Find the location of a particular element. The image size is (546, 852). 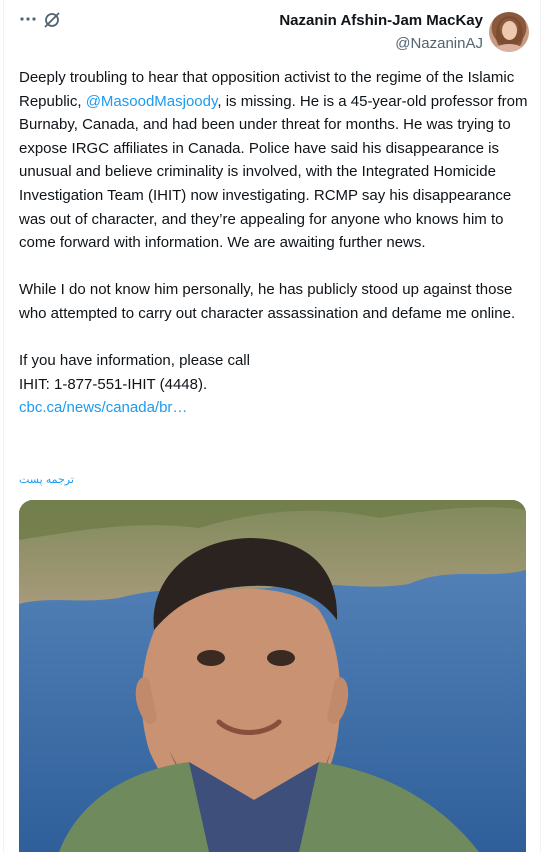

grok-icon is located at coordinates (52, 20).